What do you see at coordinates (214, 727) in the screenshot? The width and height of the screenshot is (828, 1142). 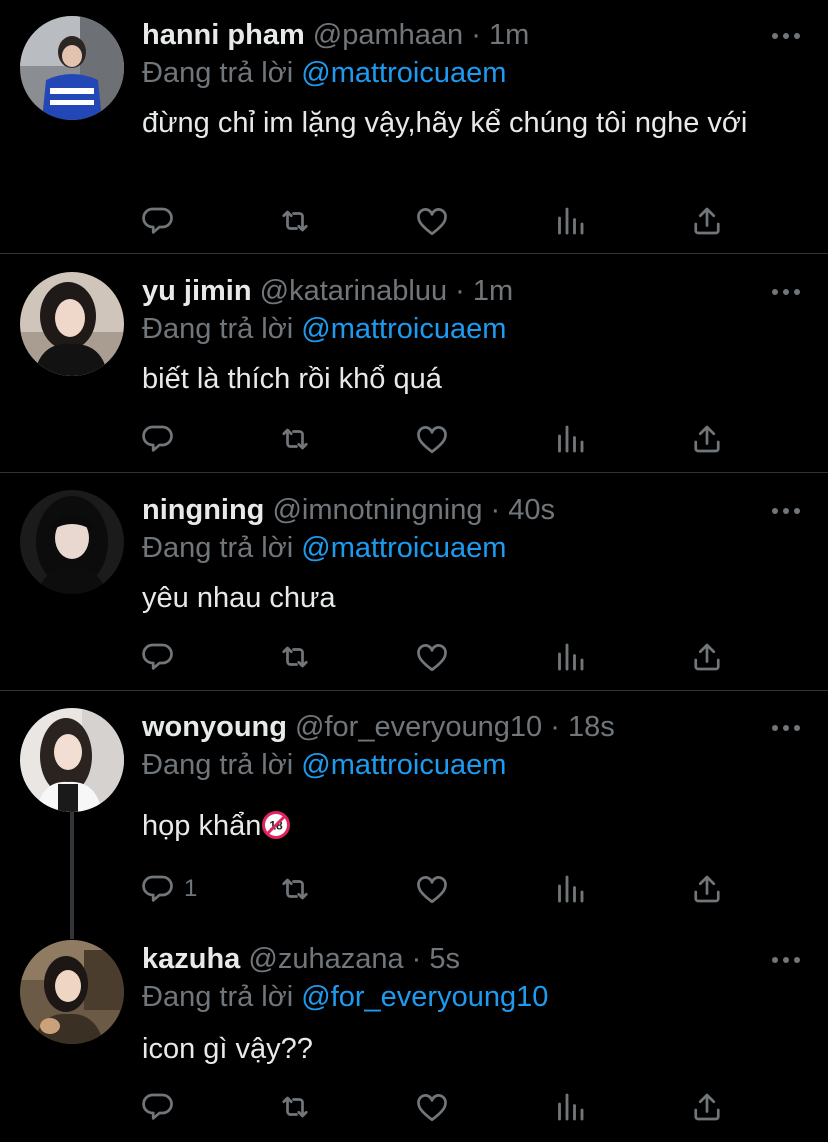 I see `display-name: wonyoung` at bounding box center [214, 727].